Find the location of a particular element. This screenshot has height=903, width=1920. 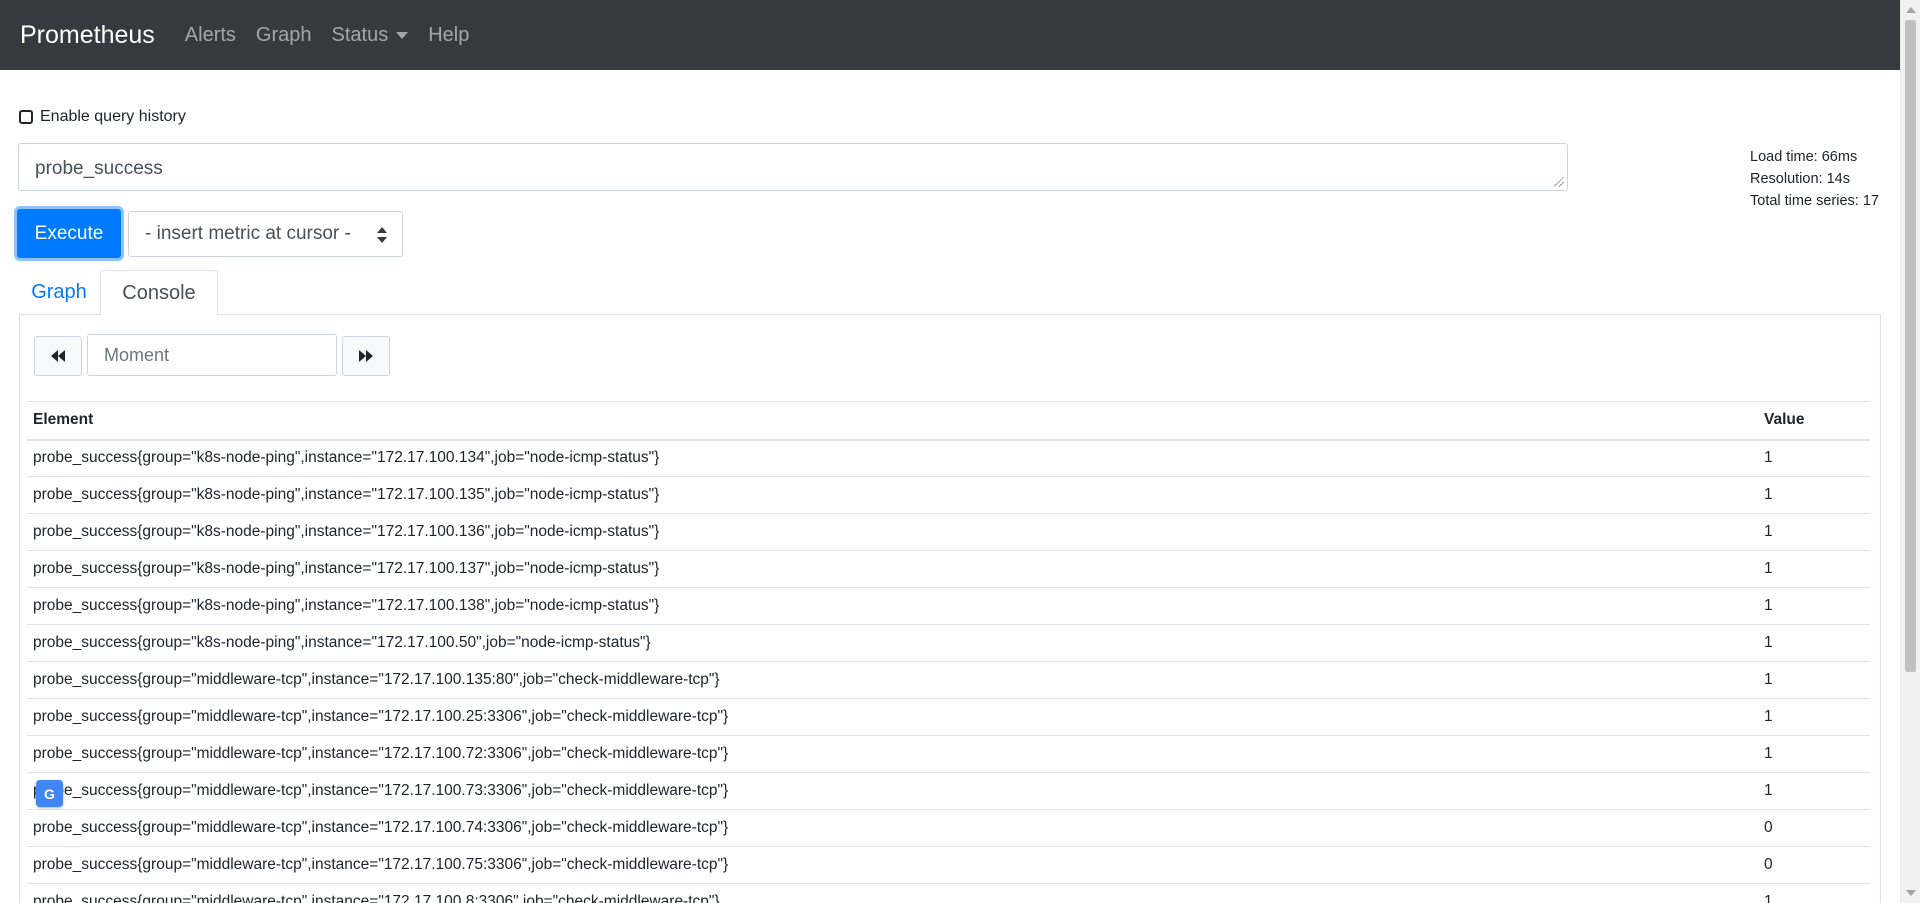

moment-input: Moment is located at coordinates (212, 355).